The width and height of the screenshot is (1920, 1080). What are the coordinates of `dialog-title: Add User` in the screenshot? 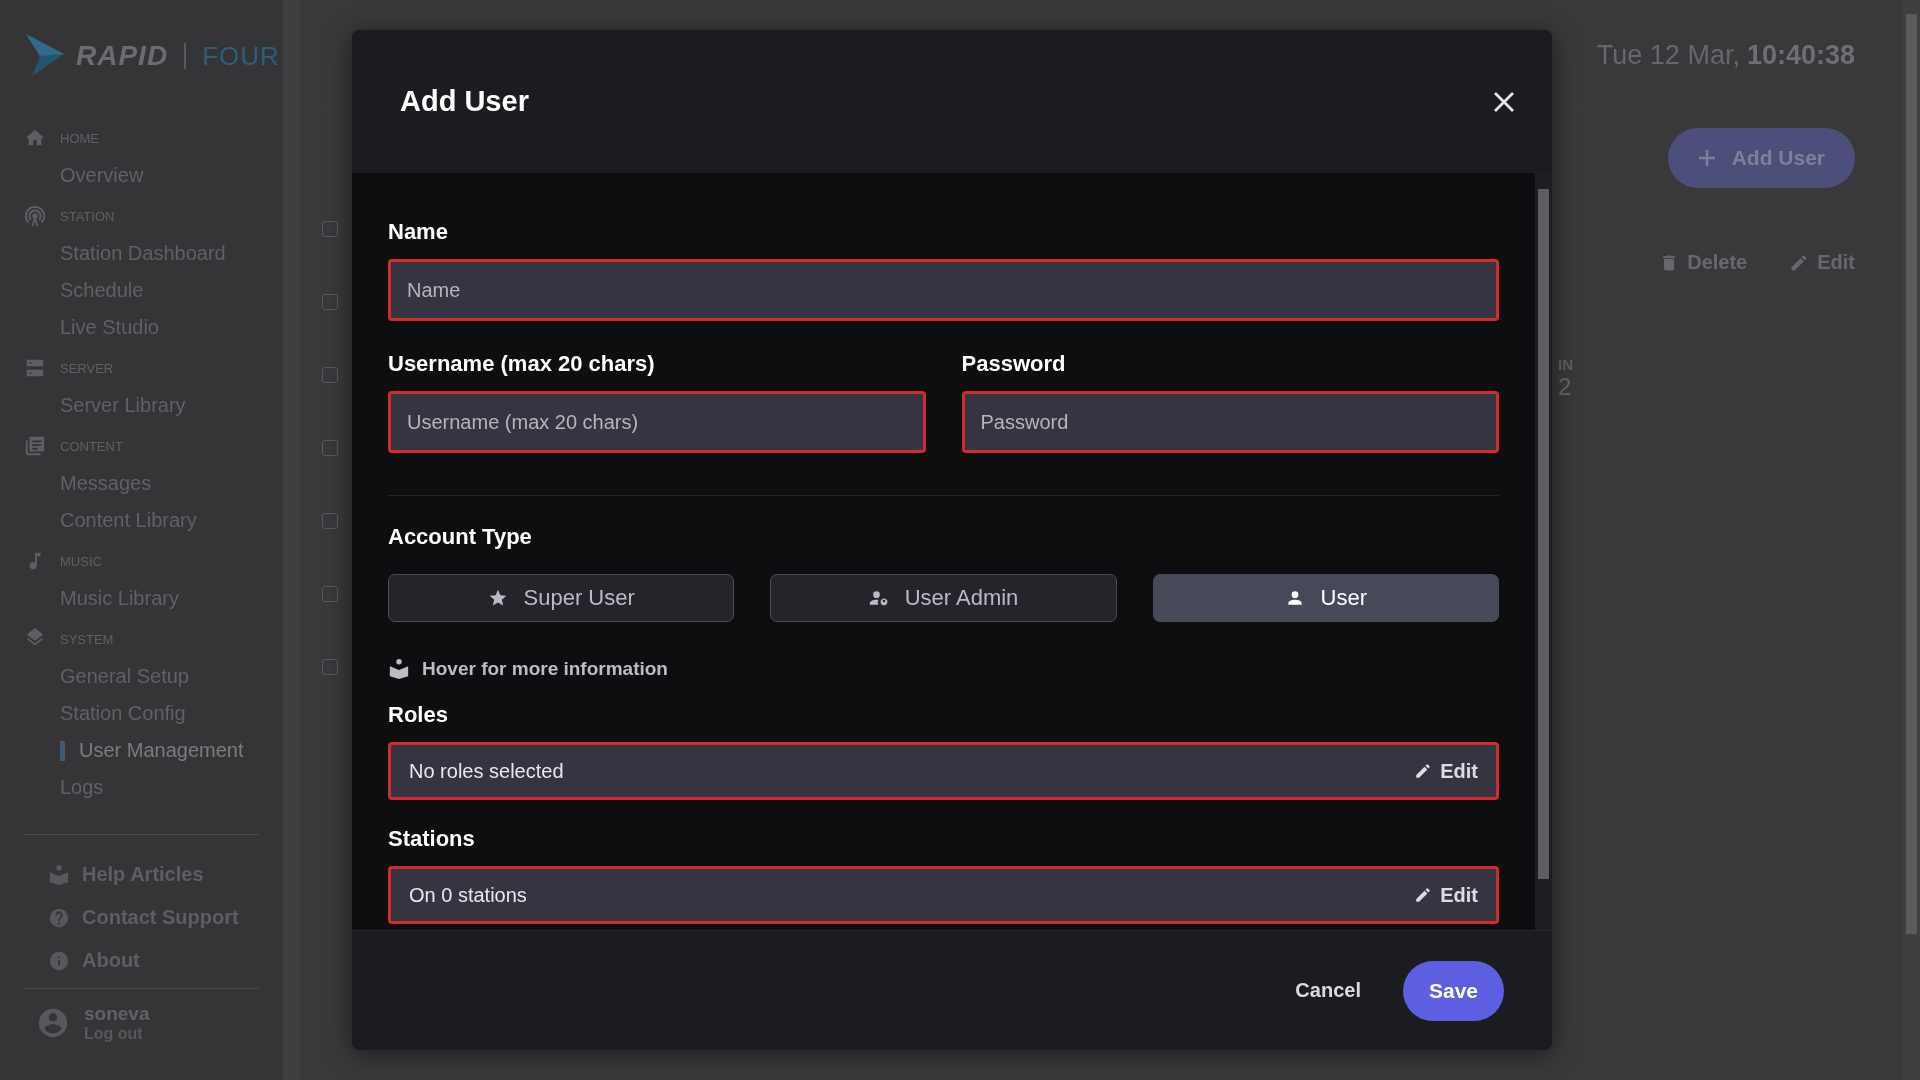 It's located at (464, 101).